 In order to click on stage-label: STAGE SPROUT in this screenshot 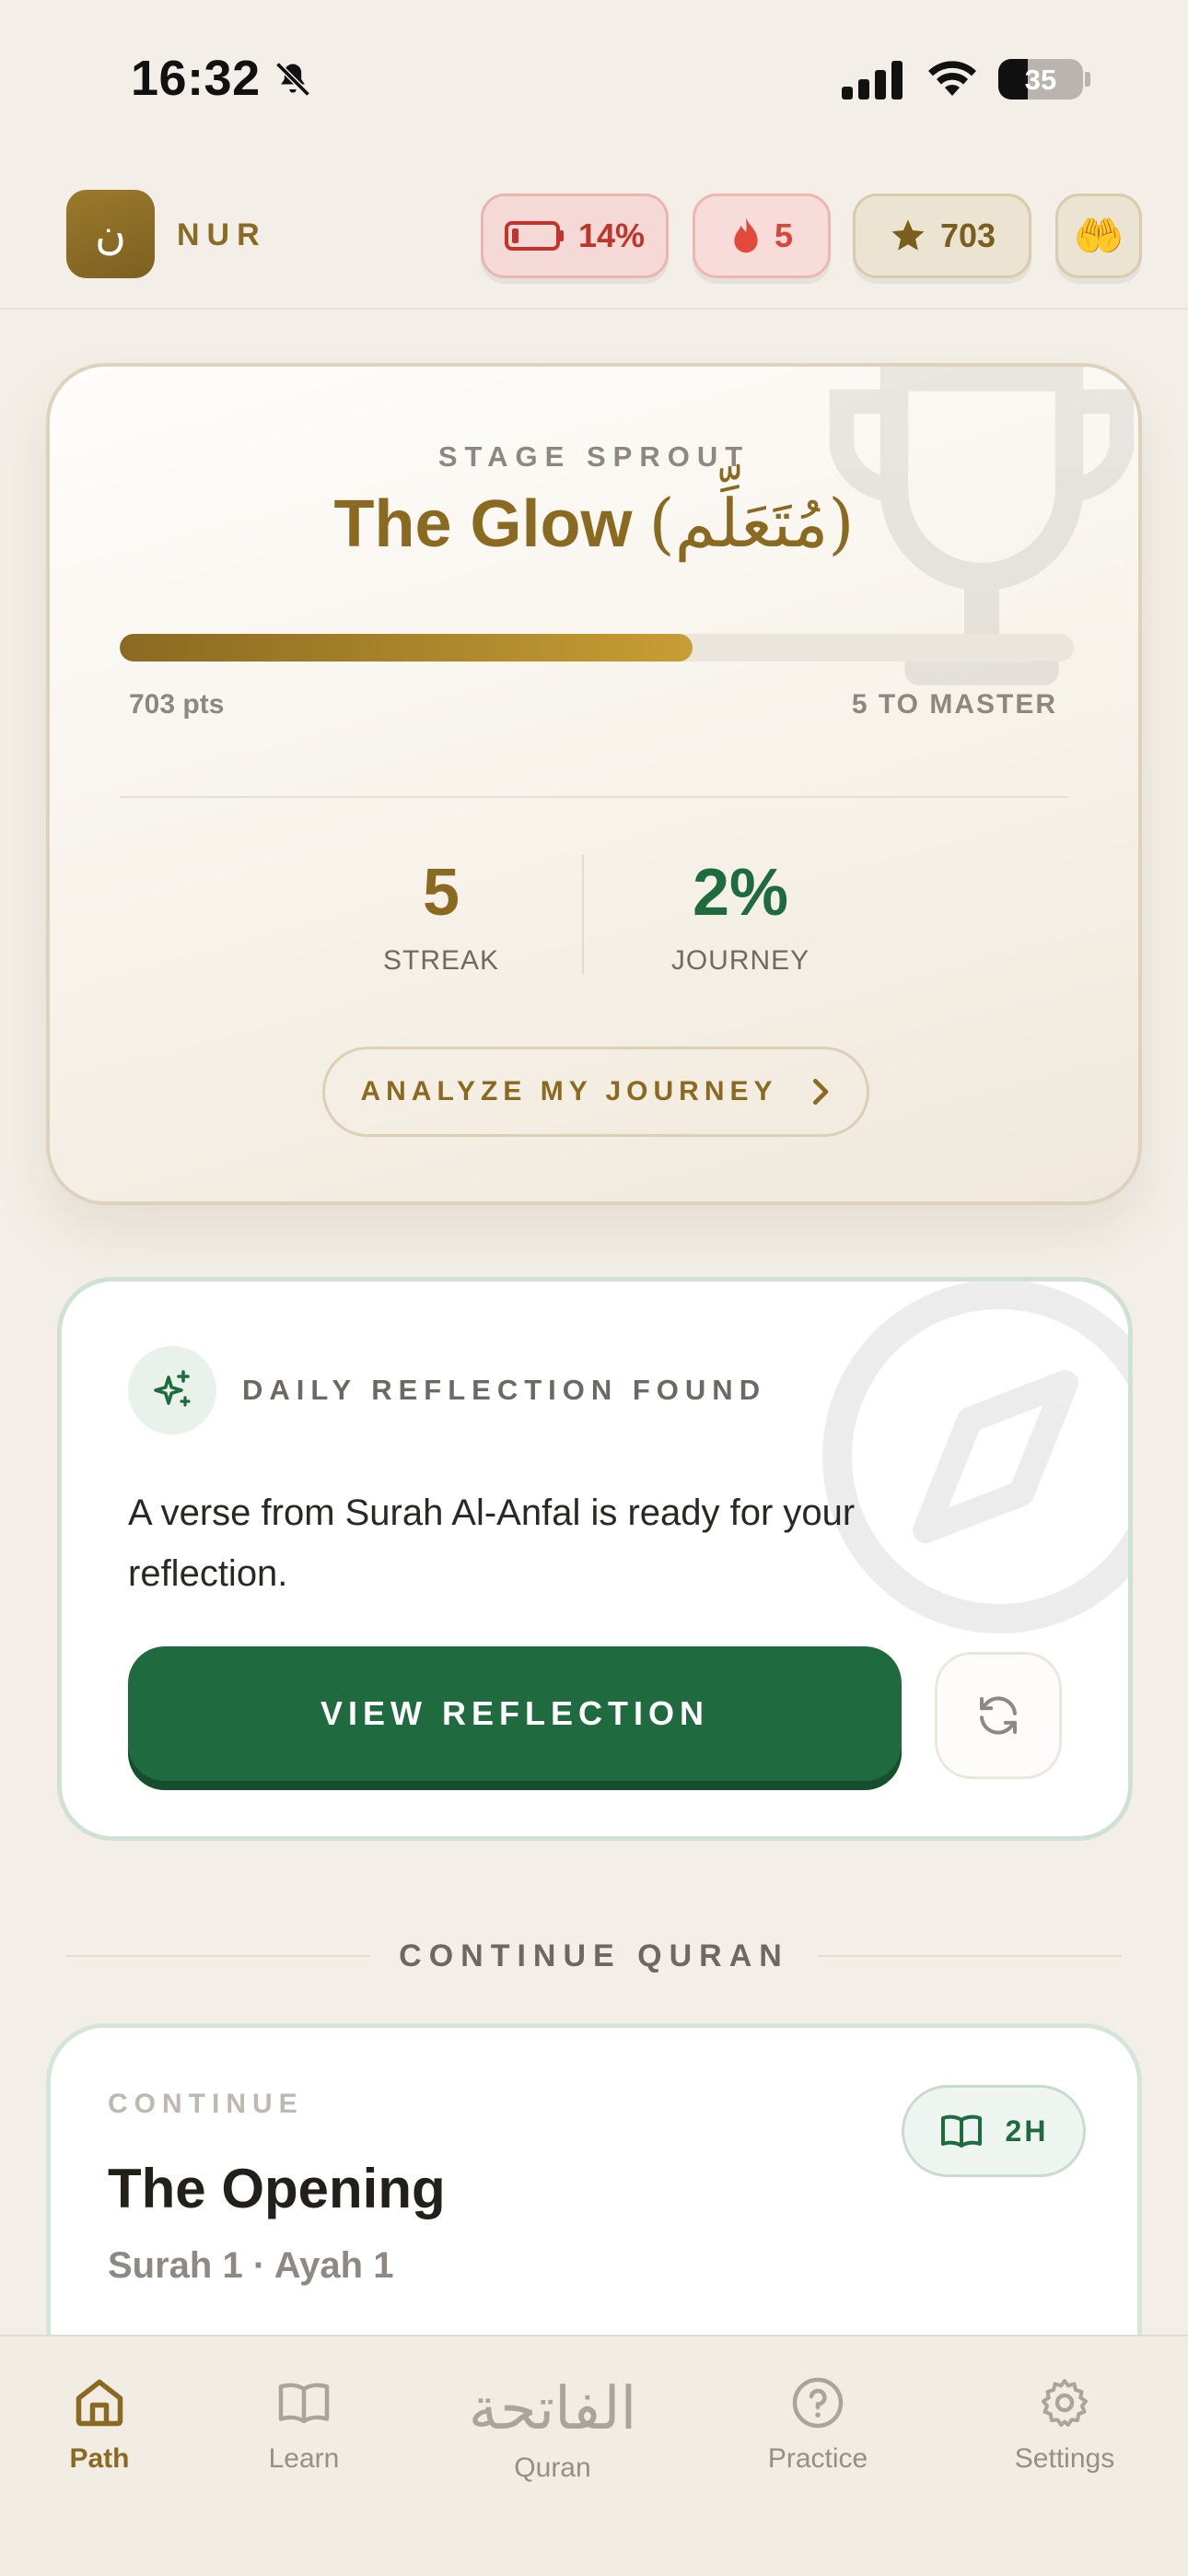, I will do `click(594, 456)`.